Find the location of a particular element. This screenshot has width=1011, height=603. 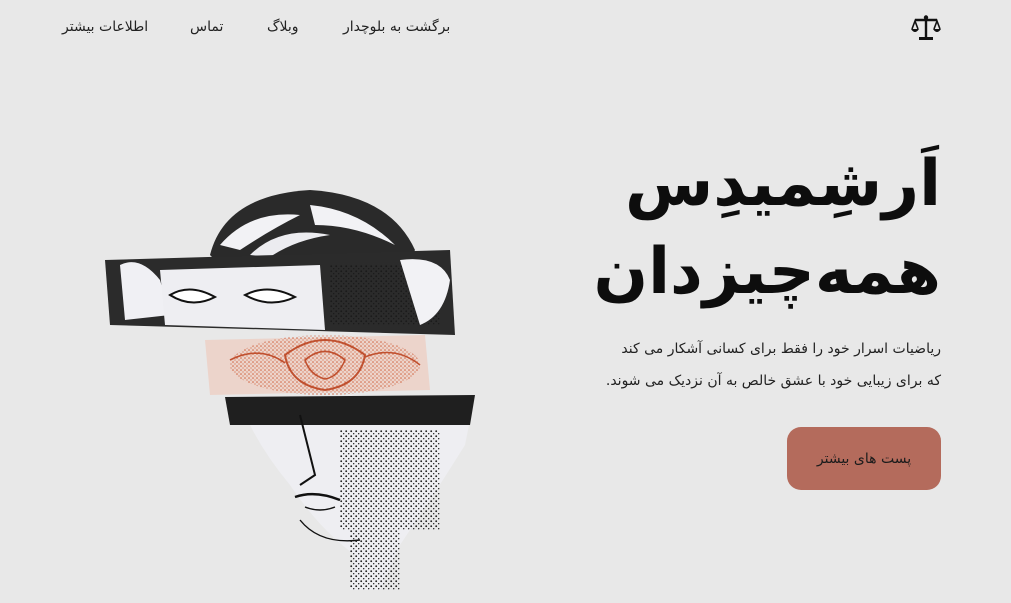

eyes-band is located at coordinates (280, 292).